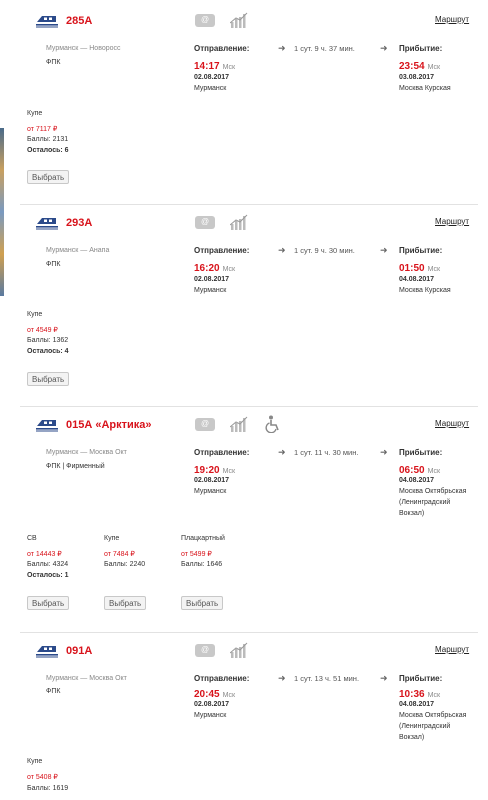 The image size is (488, 800). Describe the element at coordinates (425, 726) in the screenshot. I see `arrival-station-line: (Ленинградский` at that location.